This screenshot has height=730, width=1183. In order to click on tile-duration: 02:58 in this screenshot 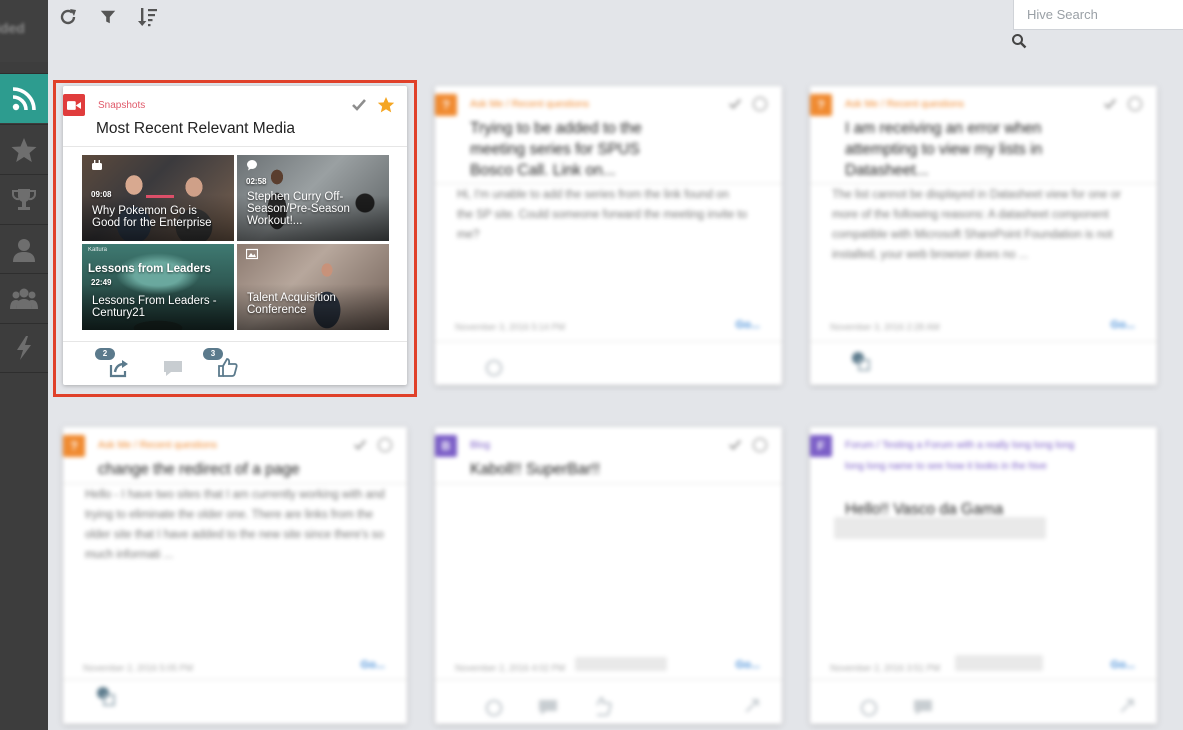, I will do `click(256, 181)`.